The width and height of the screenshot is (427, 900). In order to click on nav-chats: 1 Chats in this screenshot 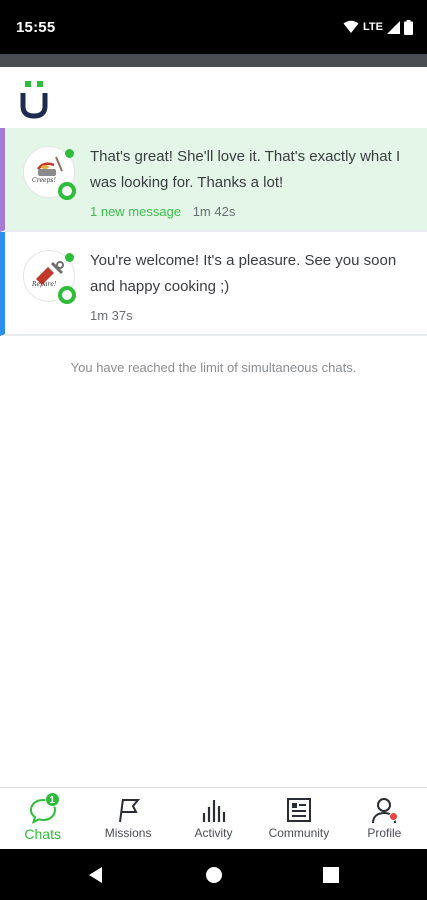, I will do `click(42, 818)`.